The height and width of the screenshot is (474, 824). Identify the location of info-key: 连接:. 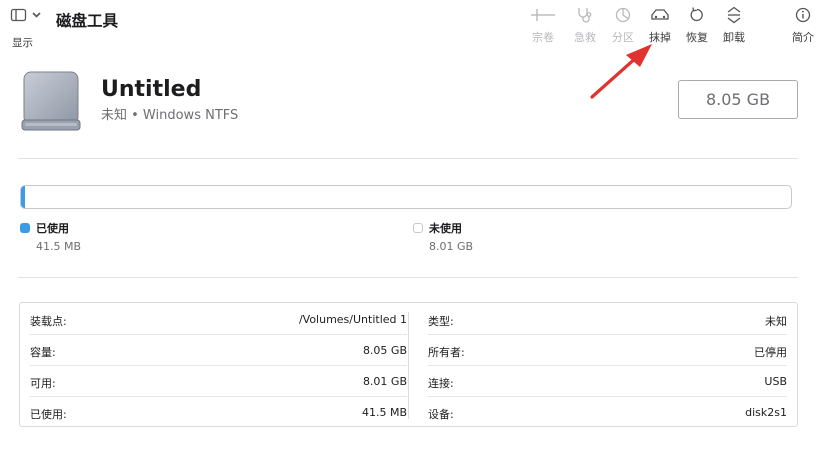
(441, 383).